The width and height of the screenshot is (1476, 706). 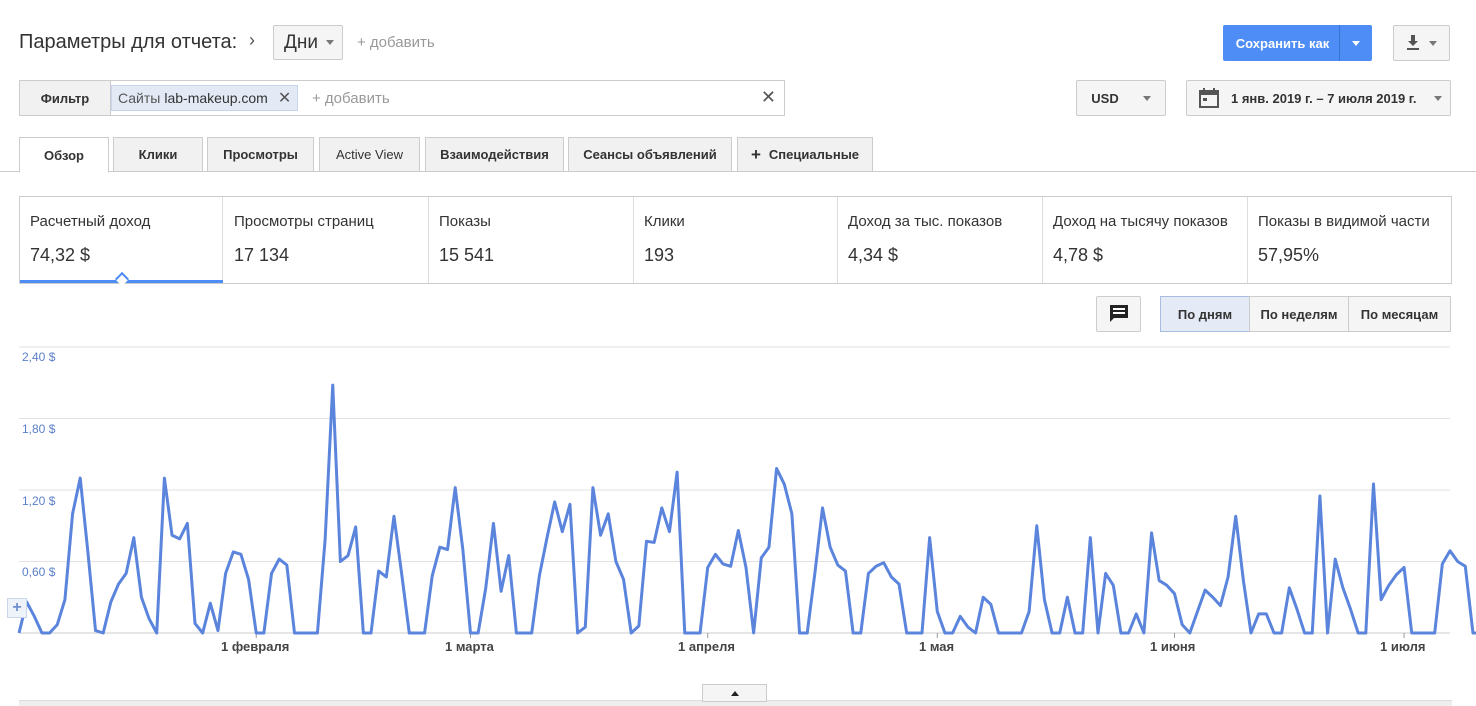 I want to click on x-tick-label: 1 марта, so click(x=469, y=646).